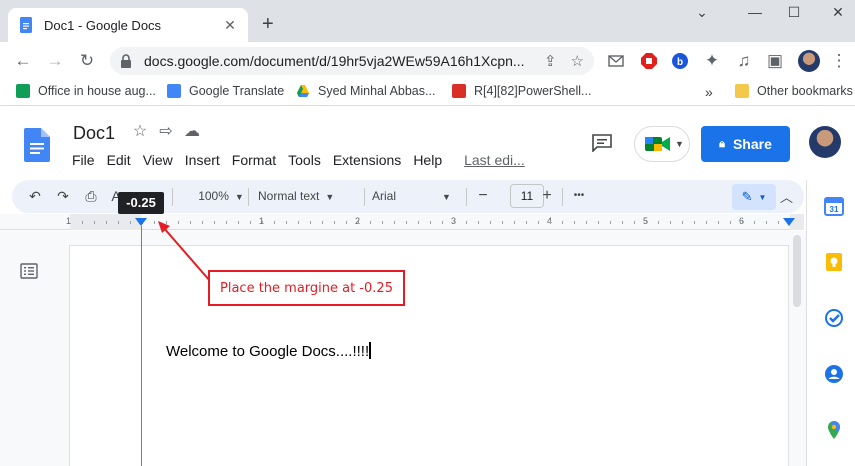  I want to click on document-title: Doc1, so click(94, 133).